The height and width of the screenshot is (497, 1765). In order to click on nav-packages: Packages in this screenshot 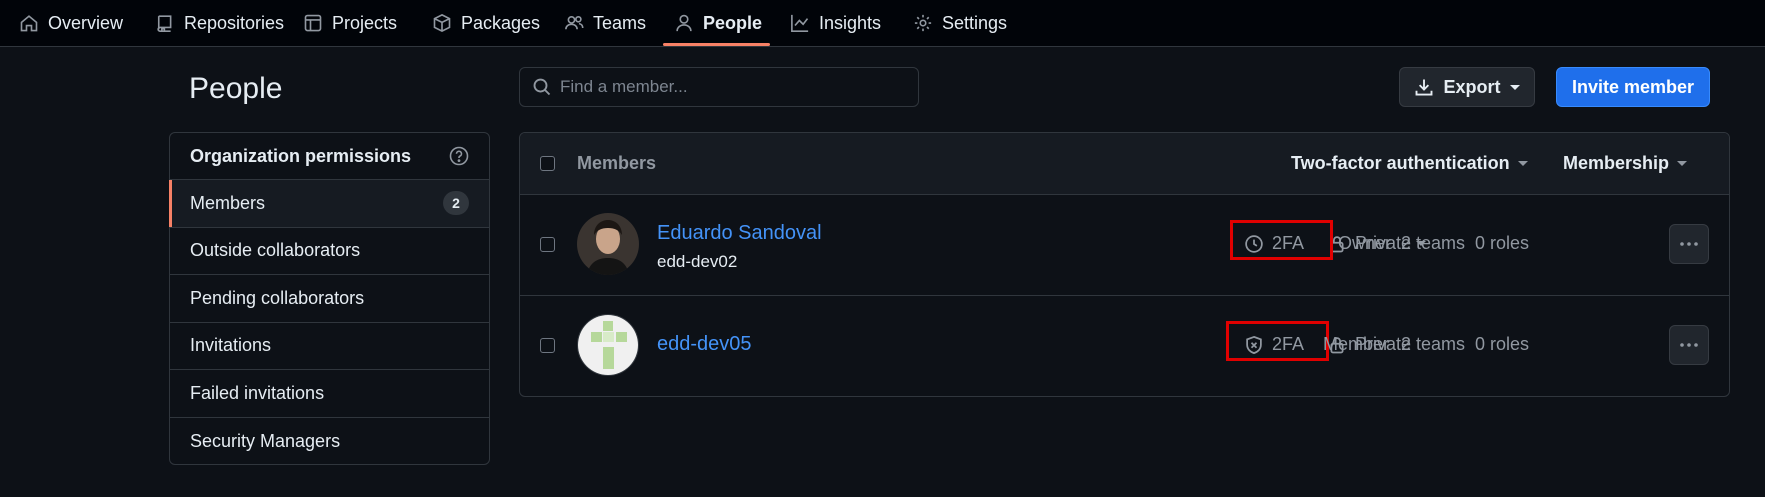, I will do `click(486, 23)`.